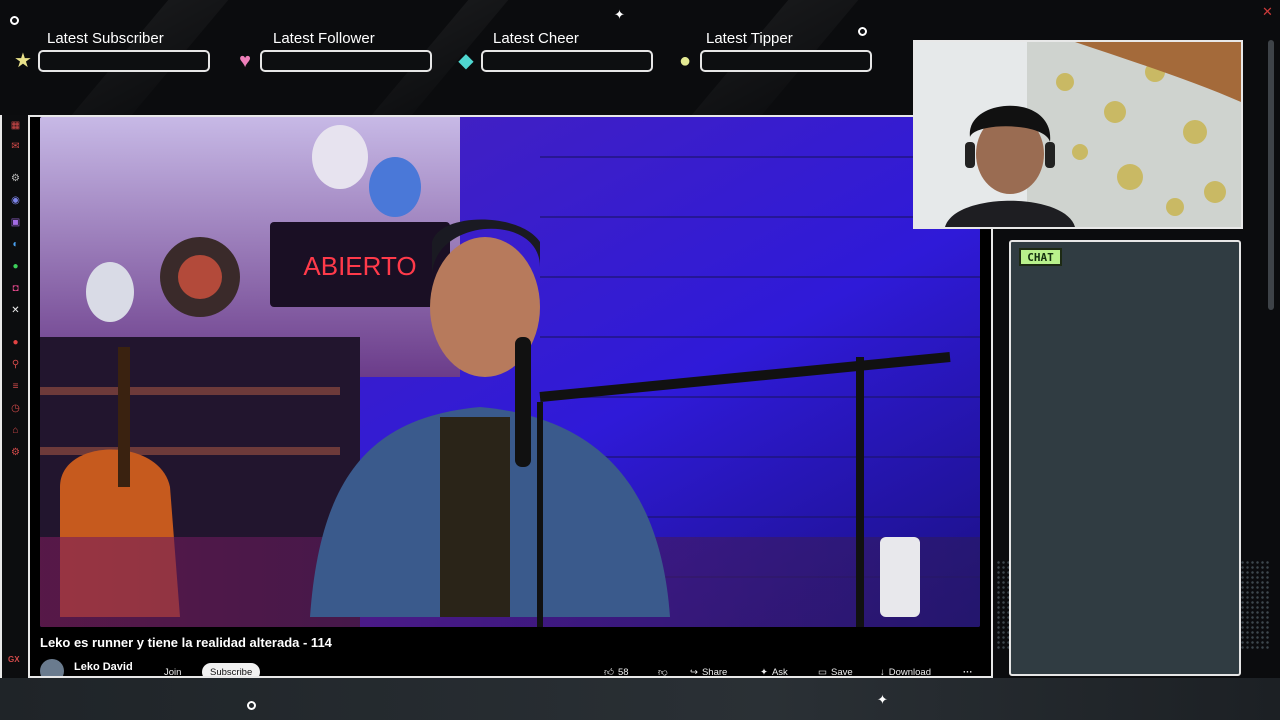 The image size is (1280, 720). Describe the element at coordinates (23, 61) in the screenshot. I see `star-icon: ★` at that location.